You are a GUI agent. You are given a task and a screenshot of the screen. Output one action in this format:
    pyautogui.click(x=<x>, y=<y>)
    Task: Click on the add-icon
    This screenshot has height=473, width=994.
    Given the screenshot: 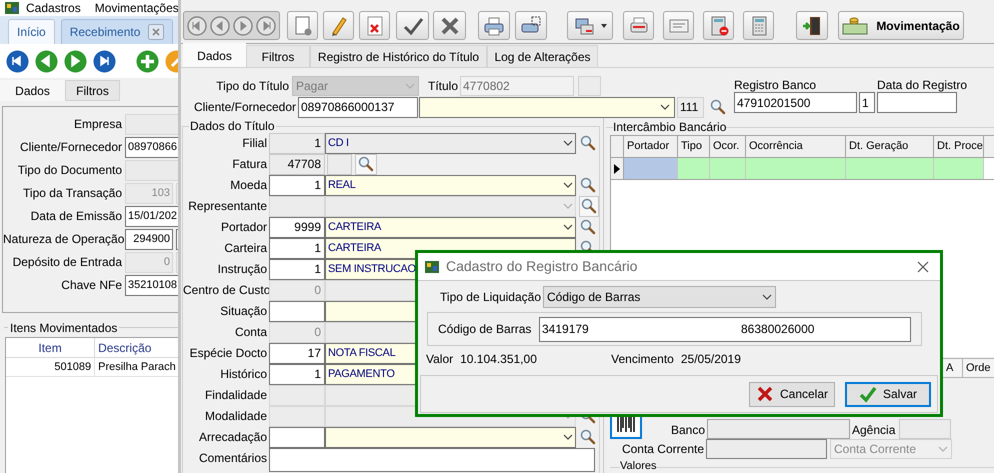 What is the action you would take?
    pyautogui.click(x=147, y=61)
    